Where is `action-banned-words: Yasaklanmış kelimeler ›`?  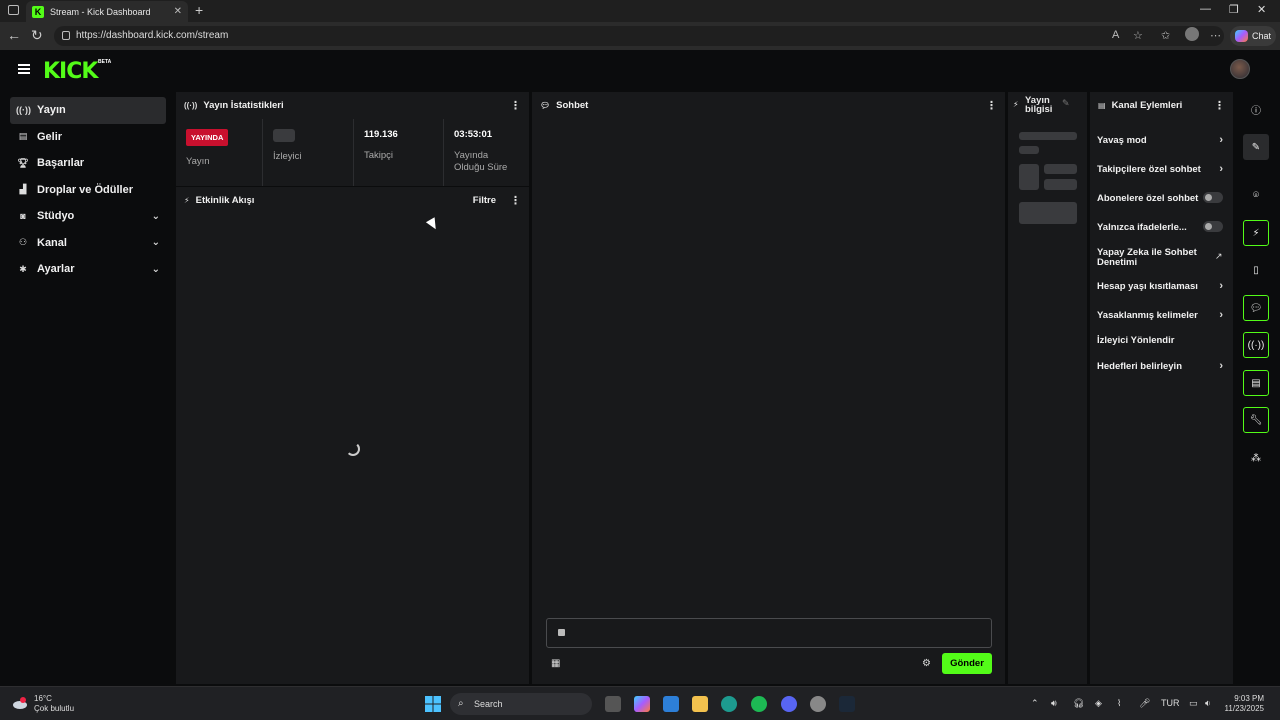 action-banned-words: Yasaklanmış kelimeler › is located at coordinates (1161, 315).